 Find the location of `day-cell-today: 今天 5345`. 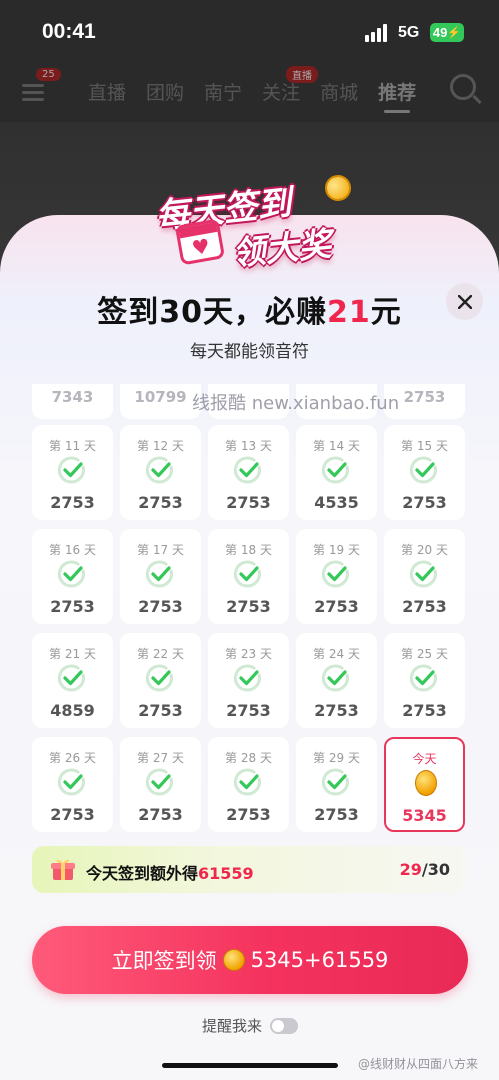

day-cell-today: 今天 5345 is located at coordinates (424, 784).